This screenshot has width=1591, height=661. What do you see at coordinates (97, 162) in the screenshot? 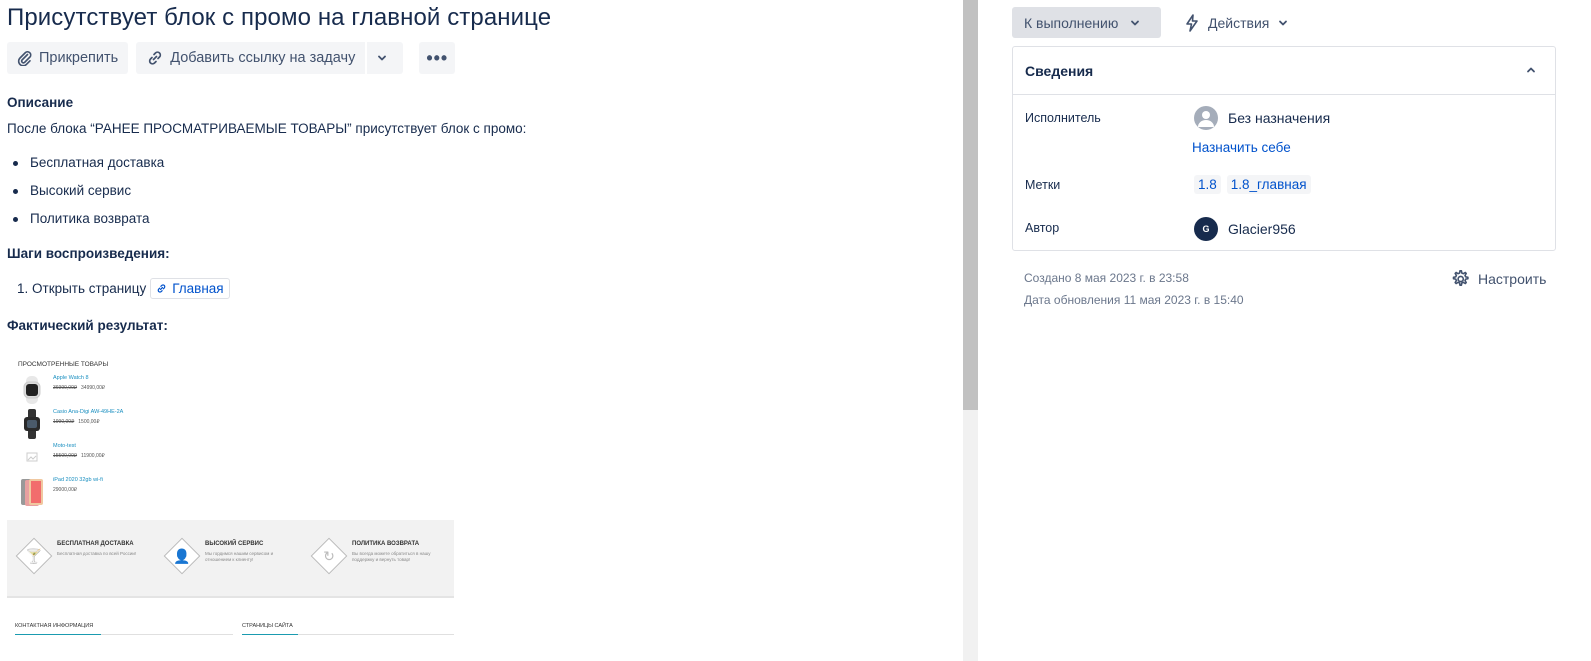
I see `list-item-text: Бесплатная доставка` at bounding box center [97, 162].